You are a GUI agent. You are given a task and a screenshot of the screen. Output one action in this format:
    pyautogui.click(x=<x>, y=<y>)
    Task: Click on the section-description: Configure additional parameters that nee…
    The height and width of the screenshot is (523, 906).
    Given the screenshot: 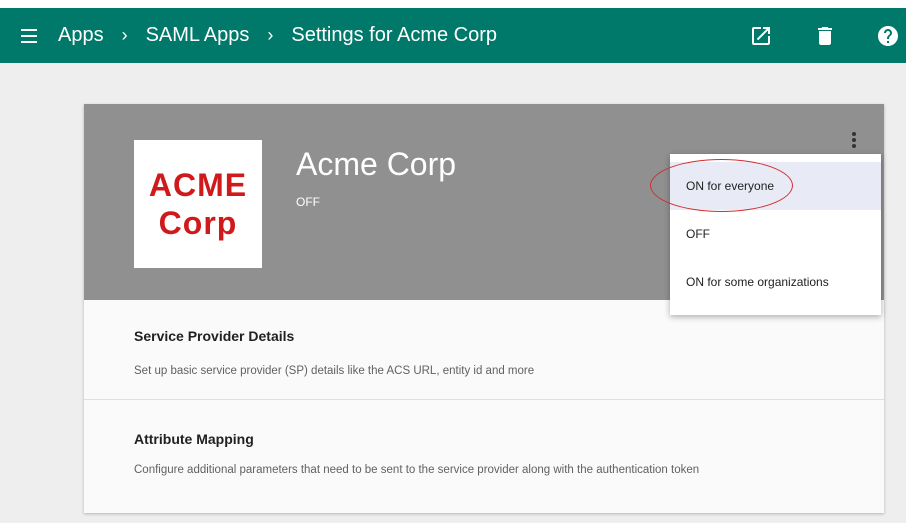 What is the action you would take?
    pyautogui.click(x=417, y=470)
    